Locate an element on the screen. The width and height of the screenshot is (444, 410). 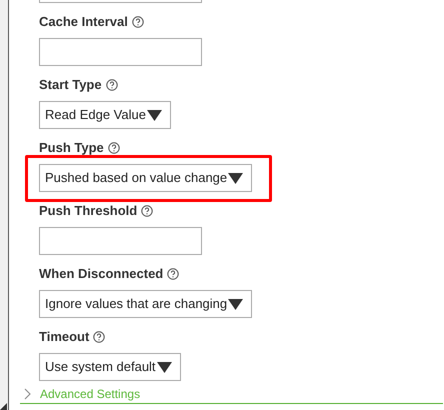
field-label: Push Type is located at coordinates (71, 148).